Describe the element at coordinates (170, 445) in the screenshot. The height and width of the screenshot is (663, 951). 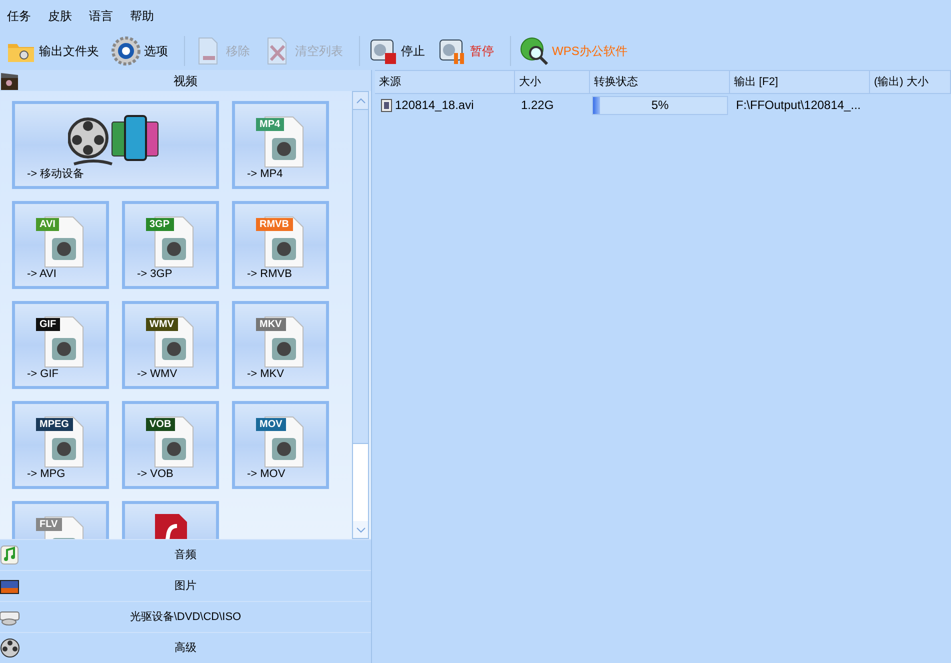
I see `format-tile: VOB -> VOB` at that location.